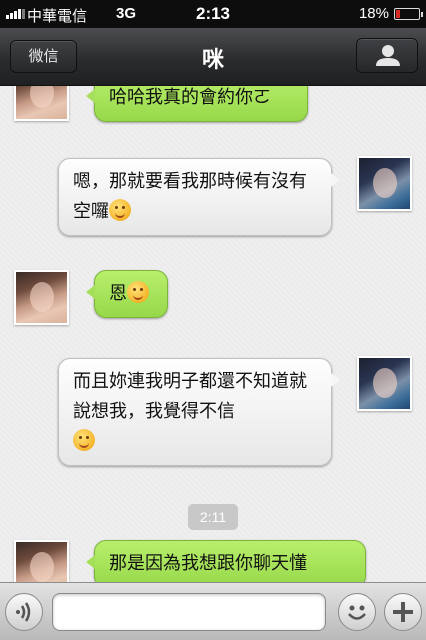 Image resolution: width=426 pixels, height=640 pixels. What do you see at coordinates (190, 196) in the screenshot?
I see `message-text: 嗯，那就要看我那時候有沒有空囉` at bounding box center [190, 196].